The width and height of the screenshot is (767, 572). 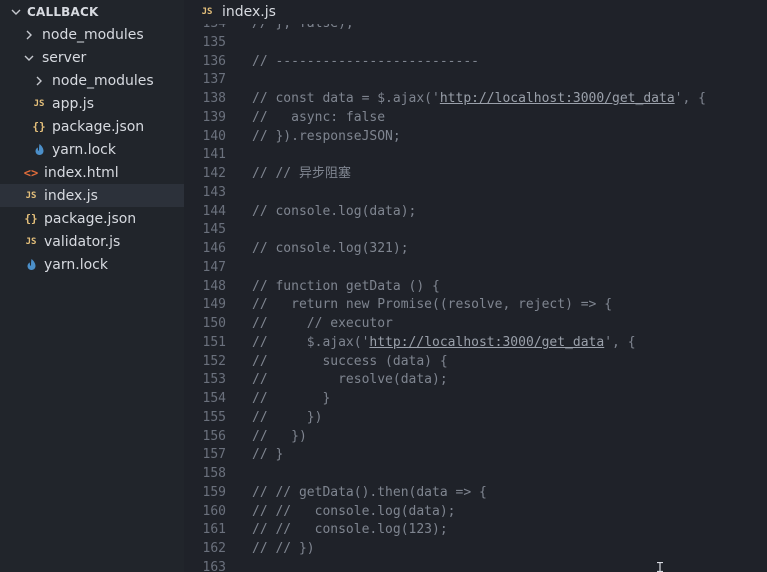 I want to click on line-number: 140, so click(x=214, y=136).